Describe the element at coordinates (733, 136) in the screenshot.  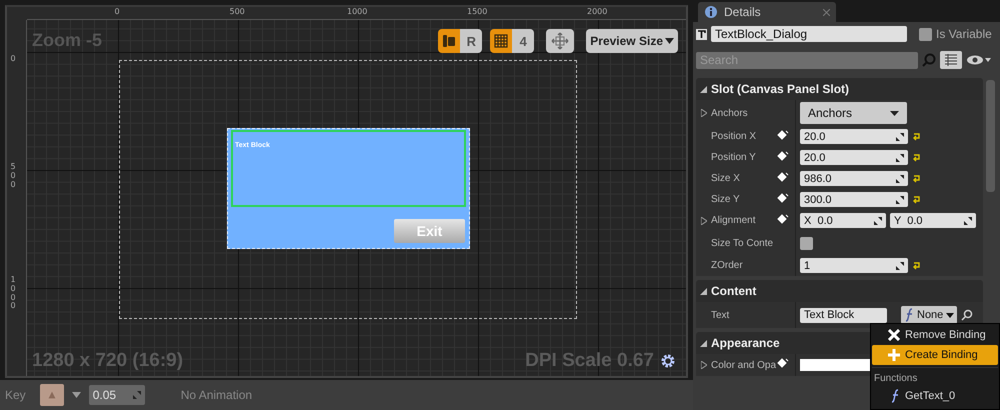
I see `property-label: Position X` at that location.